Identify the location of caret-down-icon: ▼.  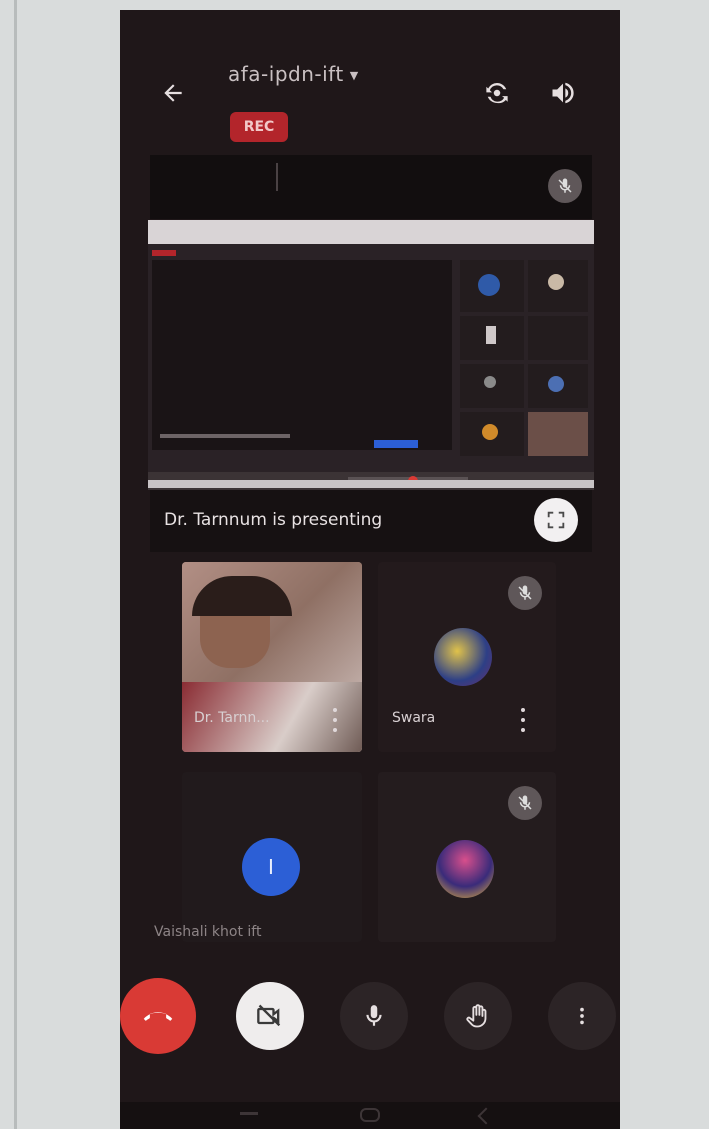
(354, 75).